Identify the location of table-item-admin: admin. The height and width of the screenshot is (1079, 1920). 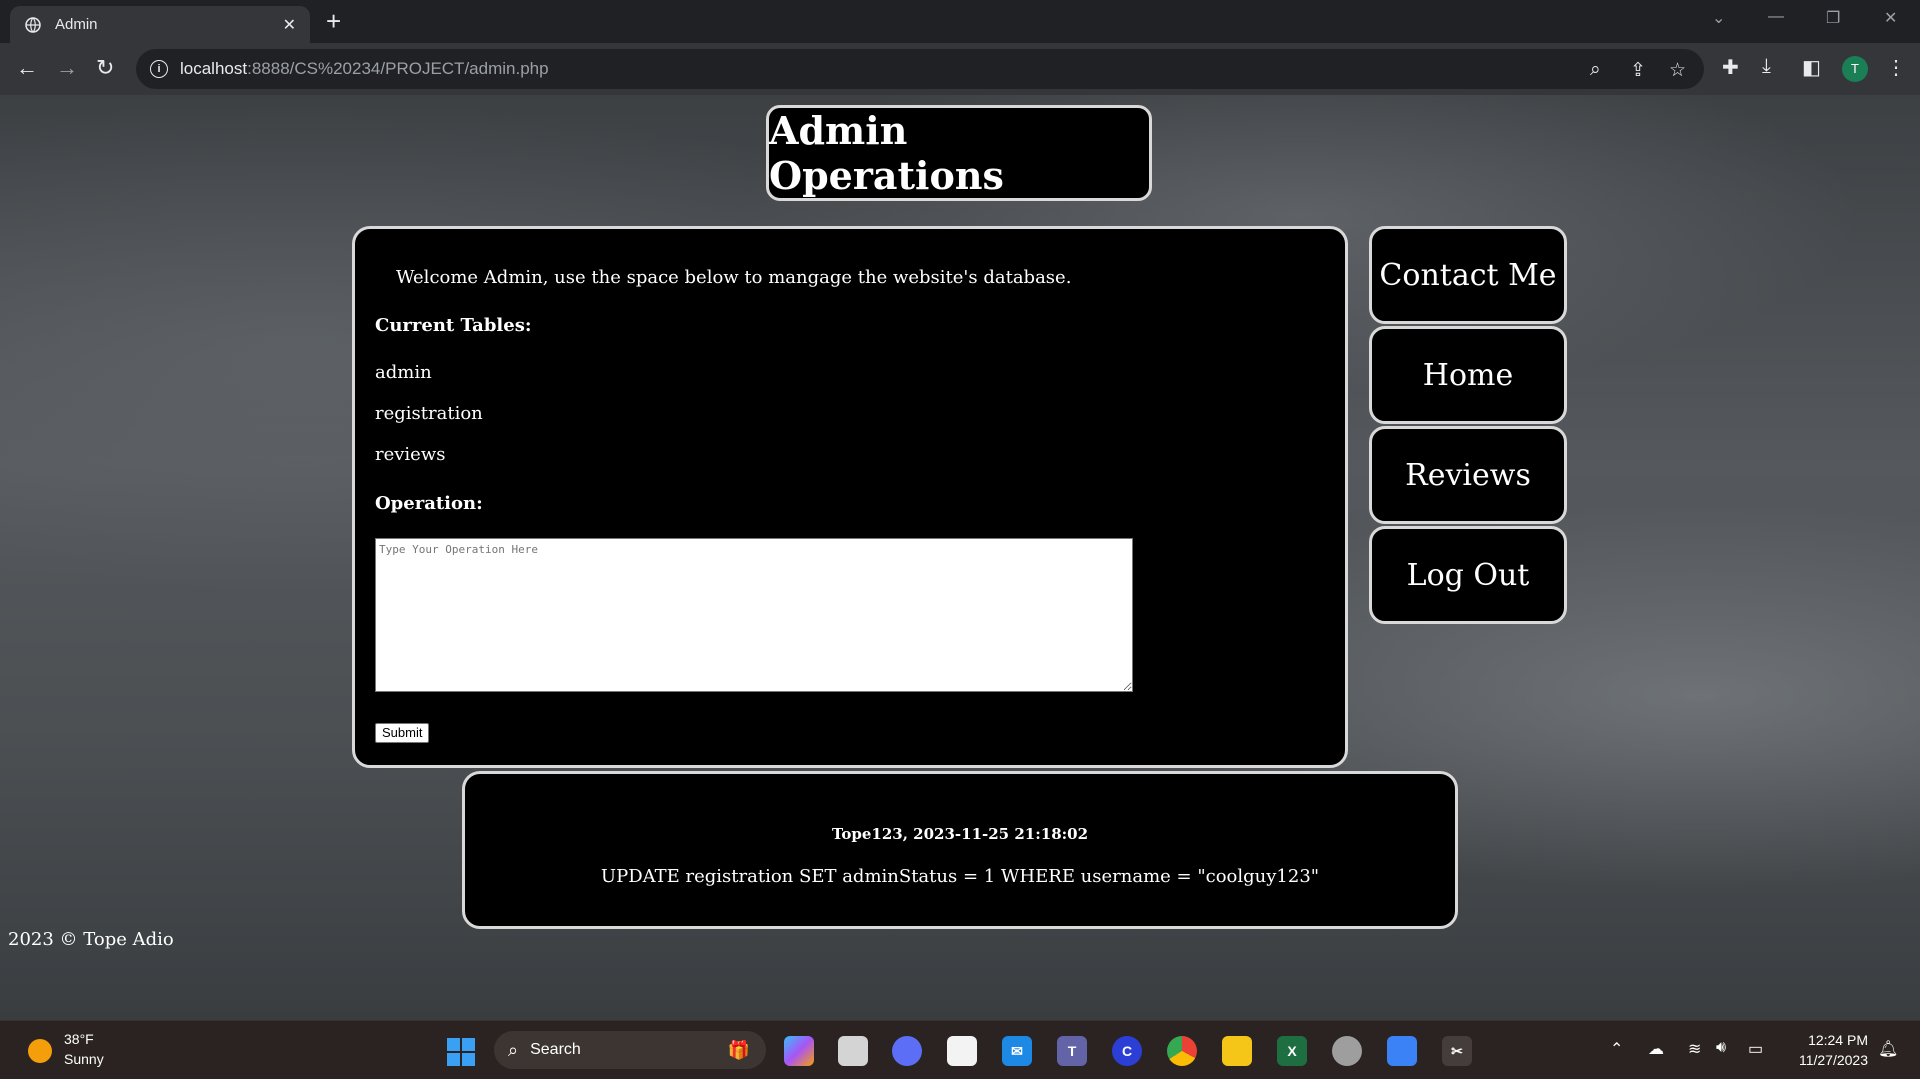
(403, 372).